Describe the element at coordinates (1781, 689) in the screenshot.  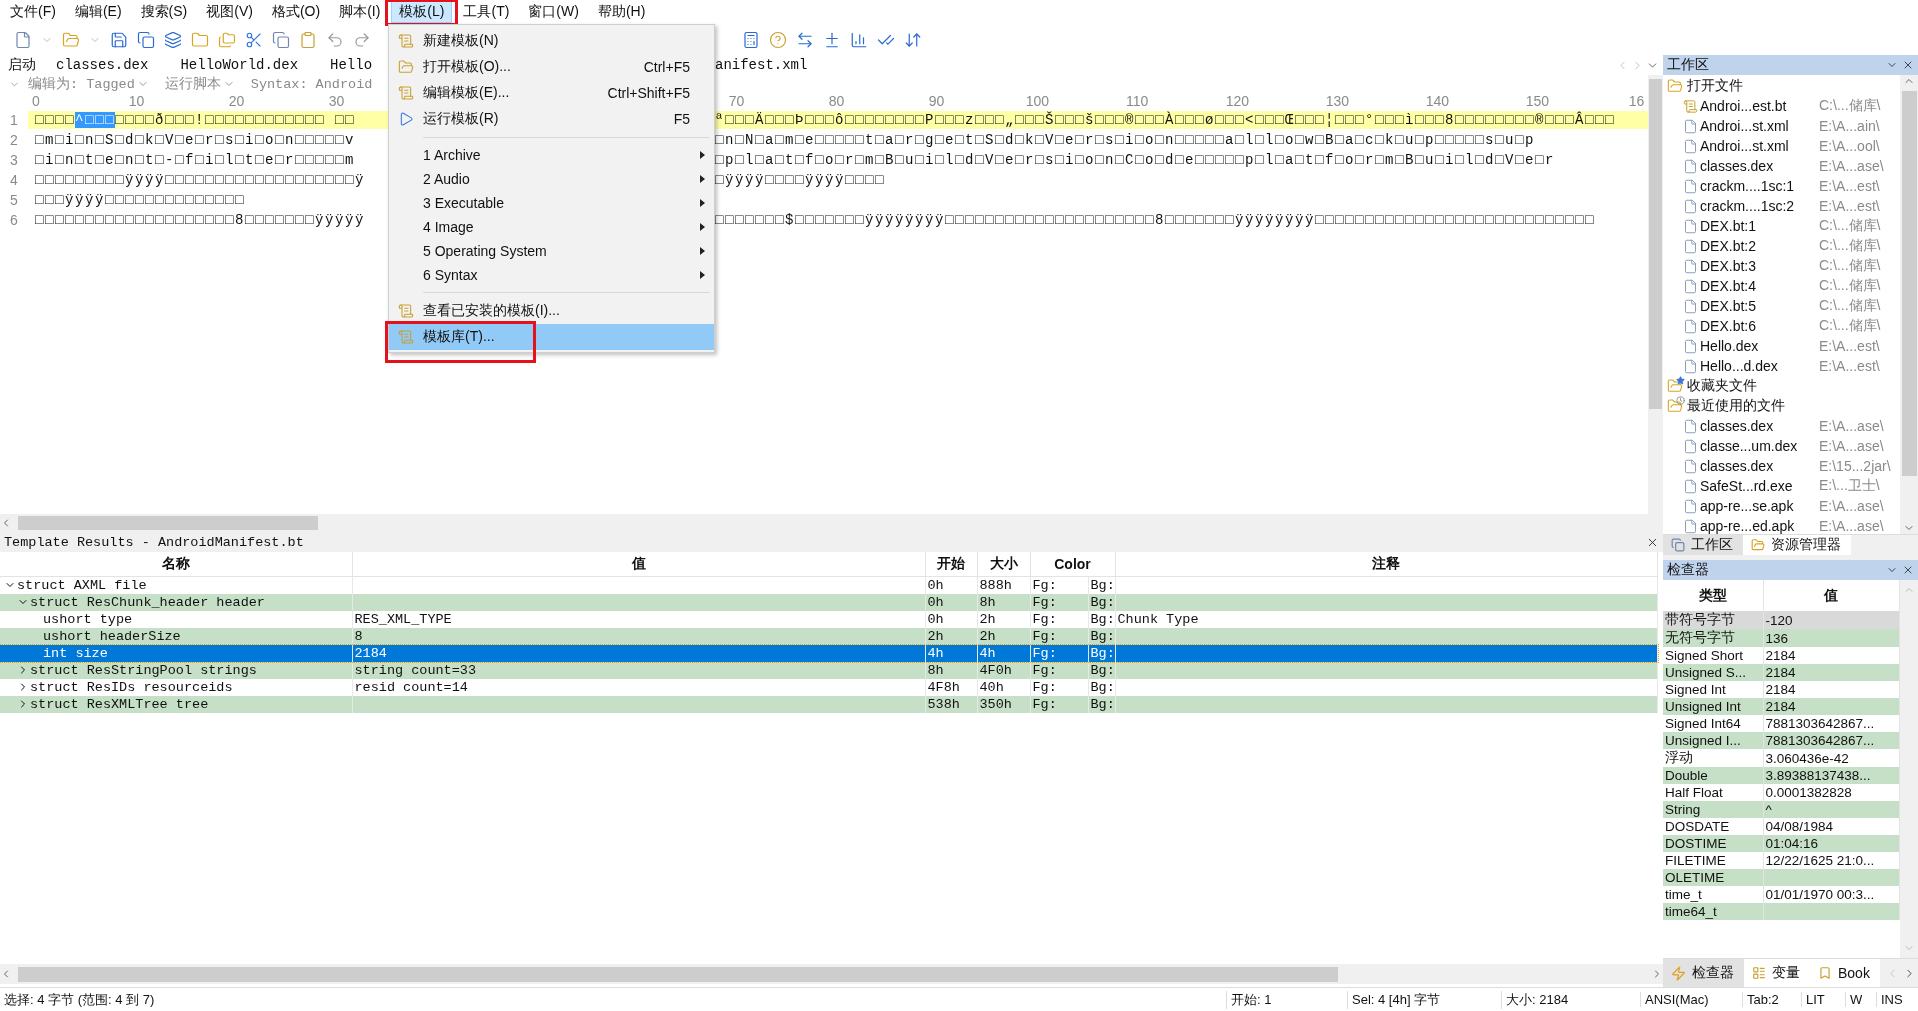
I see `inspector-row: Signed Int 2184` at that location.